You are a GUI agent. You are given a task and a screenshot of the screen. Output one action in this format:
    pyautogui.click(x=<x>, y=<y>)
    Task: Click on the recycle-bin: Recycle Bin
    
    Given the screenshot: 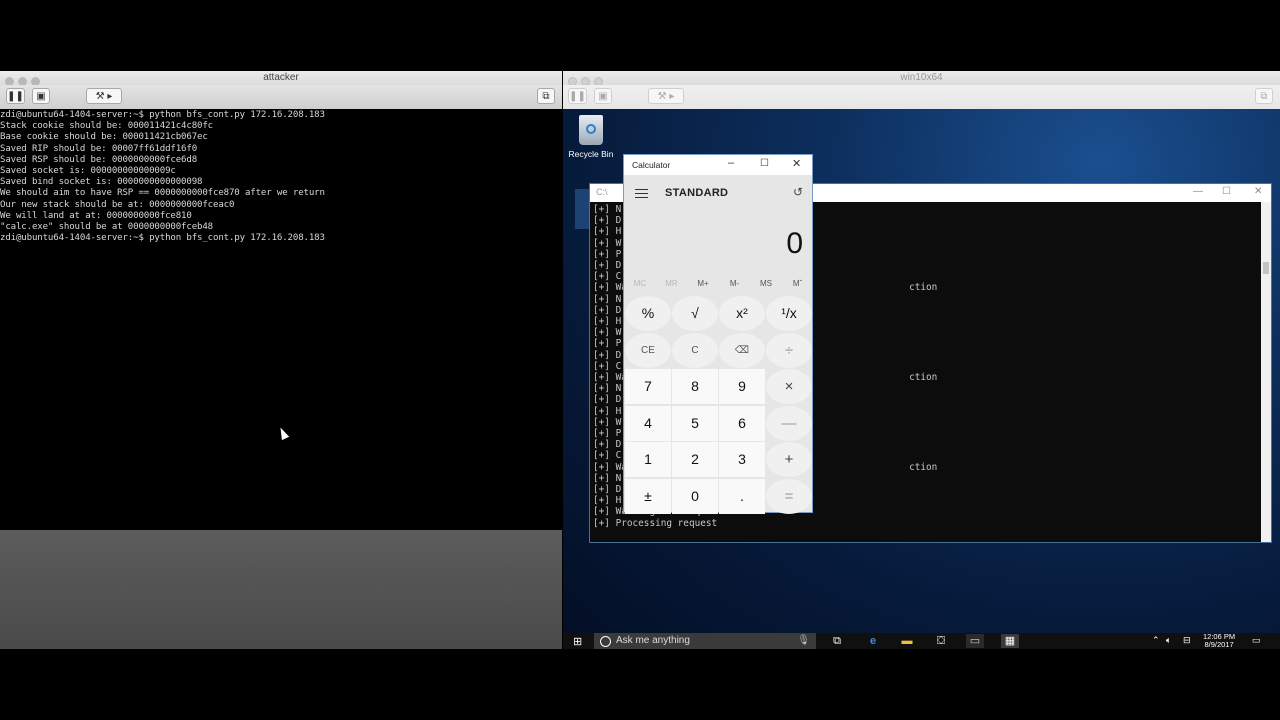 What is the action you would take?
    pyautogui.click(x=591, y=137)
    